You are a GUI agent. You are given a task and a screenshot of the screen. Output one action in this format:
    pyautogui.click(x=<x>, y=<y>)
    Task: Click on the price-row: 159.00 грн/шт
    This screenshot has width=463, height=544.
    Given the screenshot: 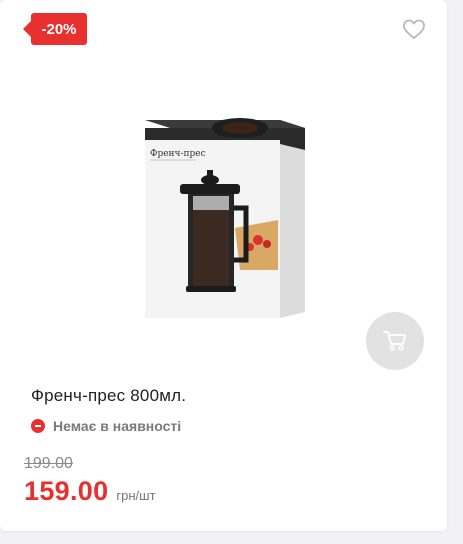 What is the action you would take?
    pyautogui.click(x=90, y=491)
    